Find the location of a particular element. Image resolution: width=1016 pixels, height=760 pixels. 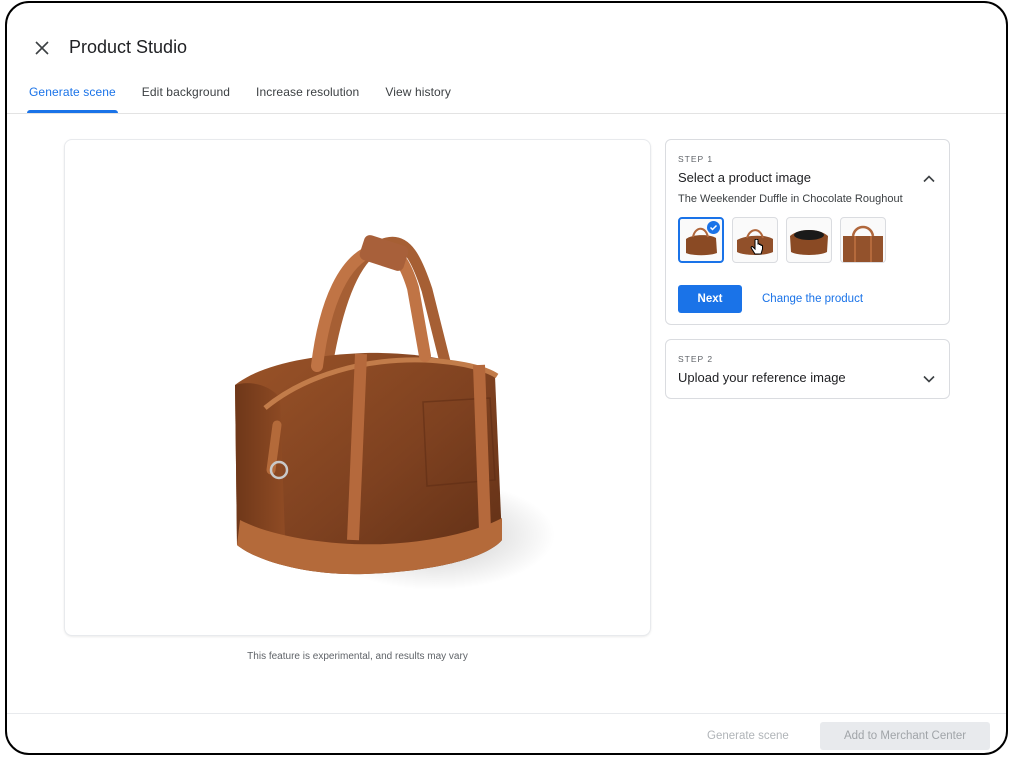

thumbnail-detail-image is located at coordinates (863, 243).